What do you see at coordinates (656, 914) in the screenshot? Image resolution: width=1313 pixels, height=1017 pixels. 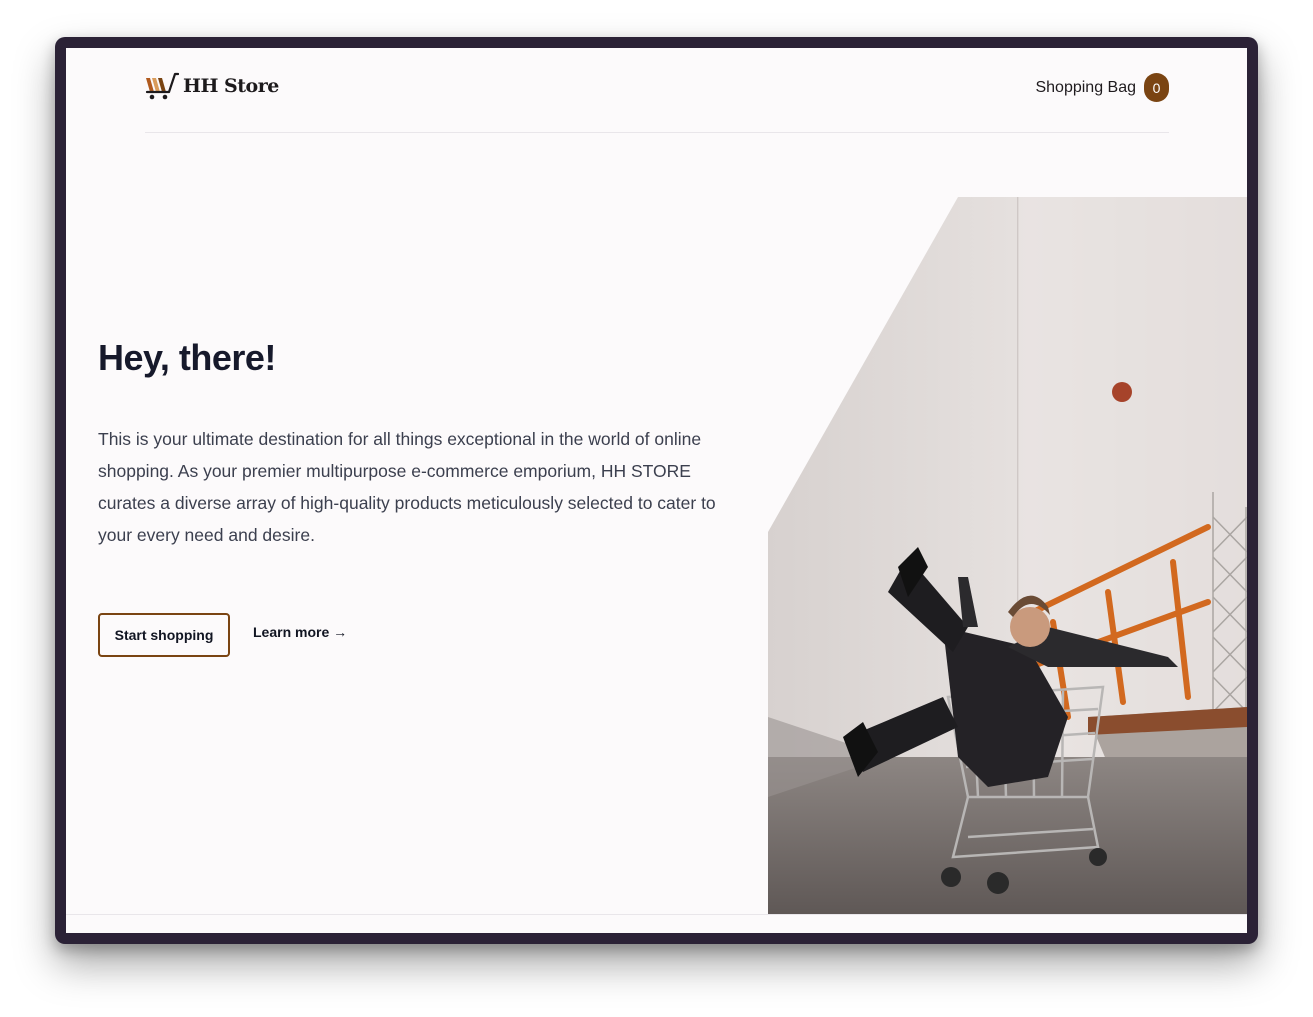 I see `section-divider` at bounding box center [656, 914].